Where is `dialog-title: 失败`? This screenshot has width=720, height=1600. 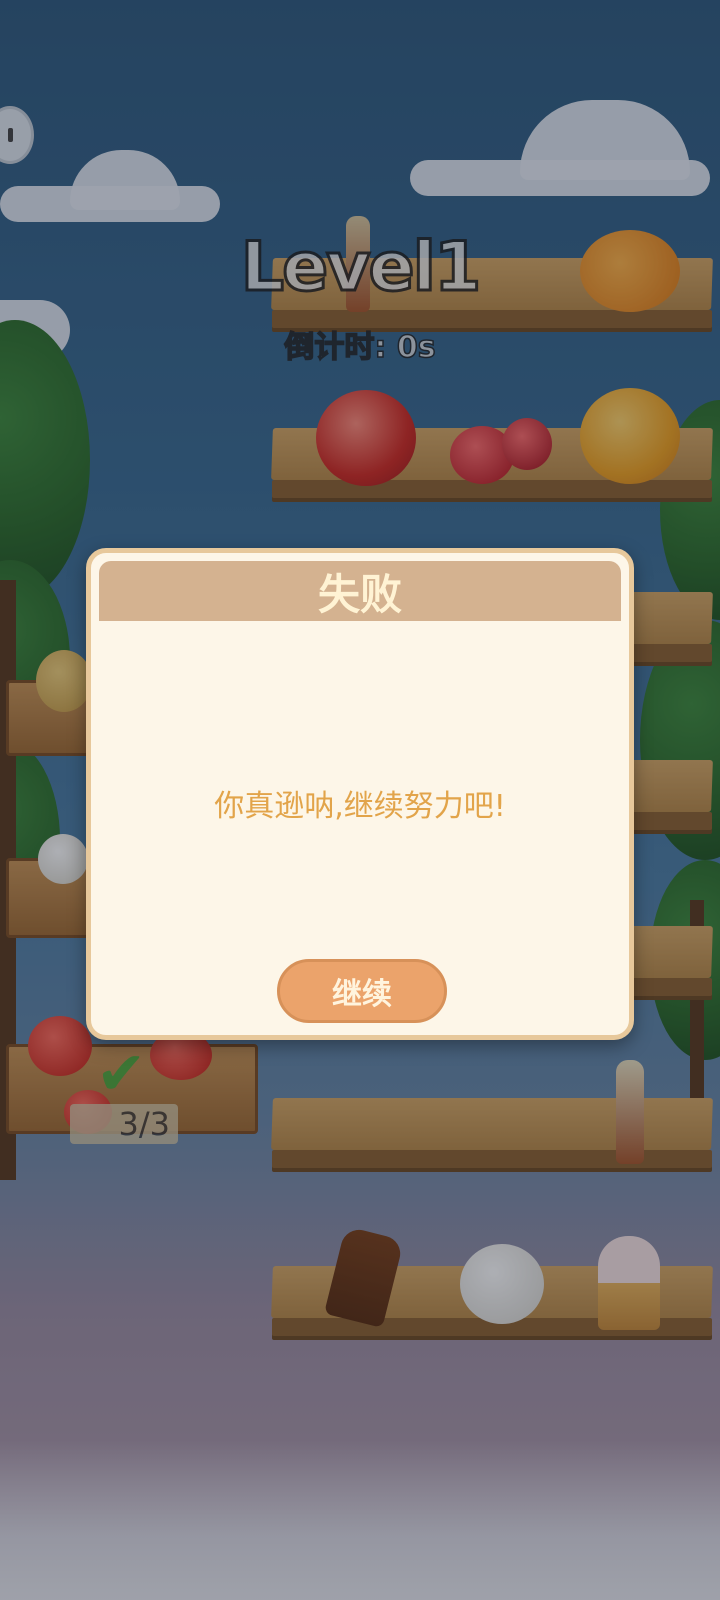 dialog-title: 失败 is located at coordinates (360, 591).